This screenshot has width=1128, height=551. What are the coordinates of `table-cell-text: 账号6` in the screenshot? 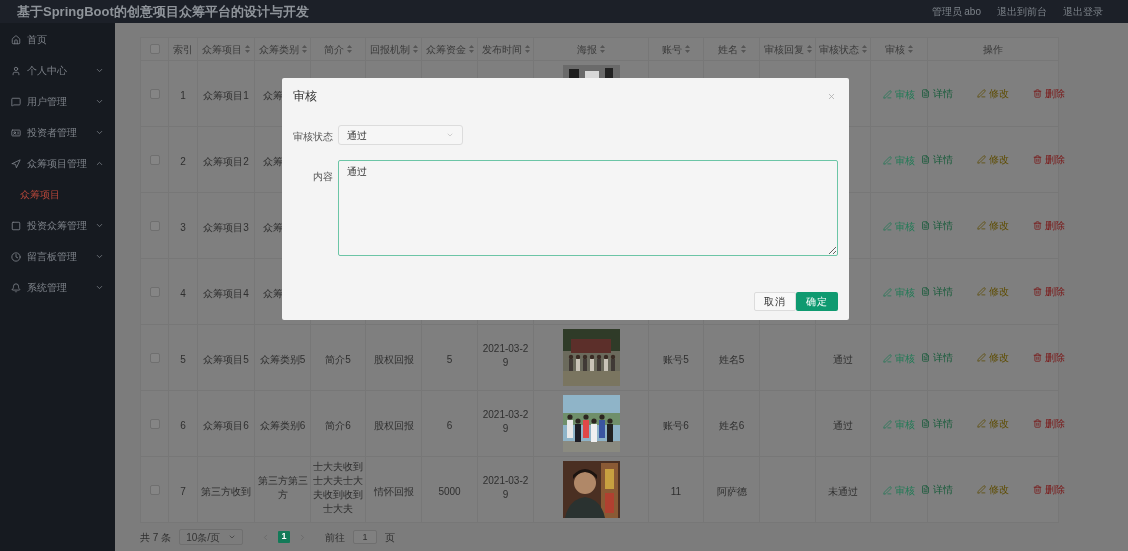 It's located at (676, 425).